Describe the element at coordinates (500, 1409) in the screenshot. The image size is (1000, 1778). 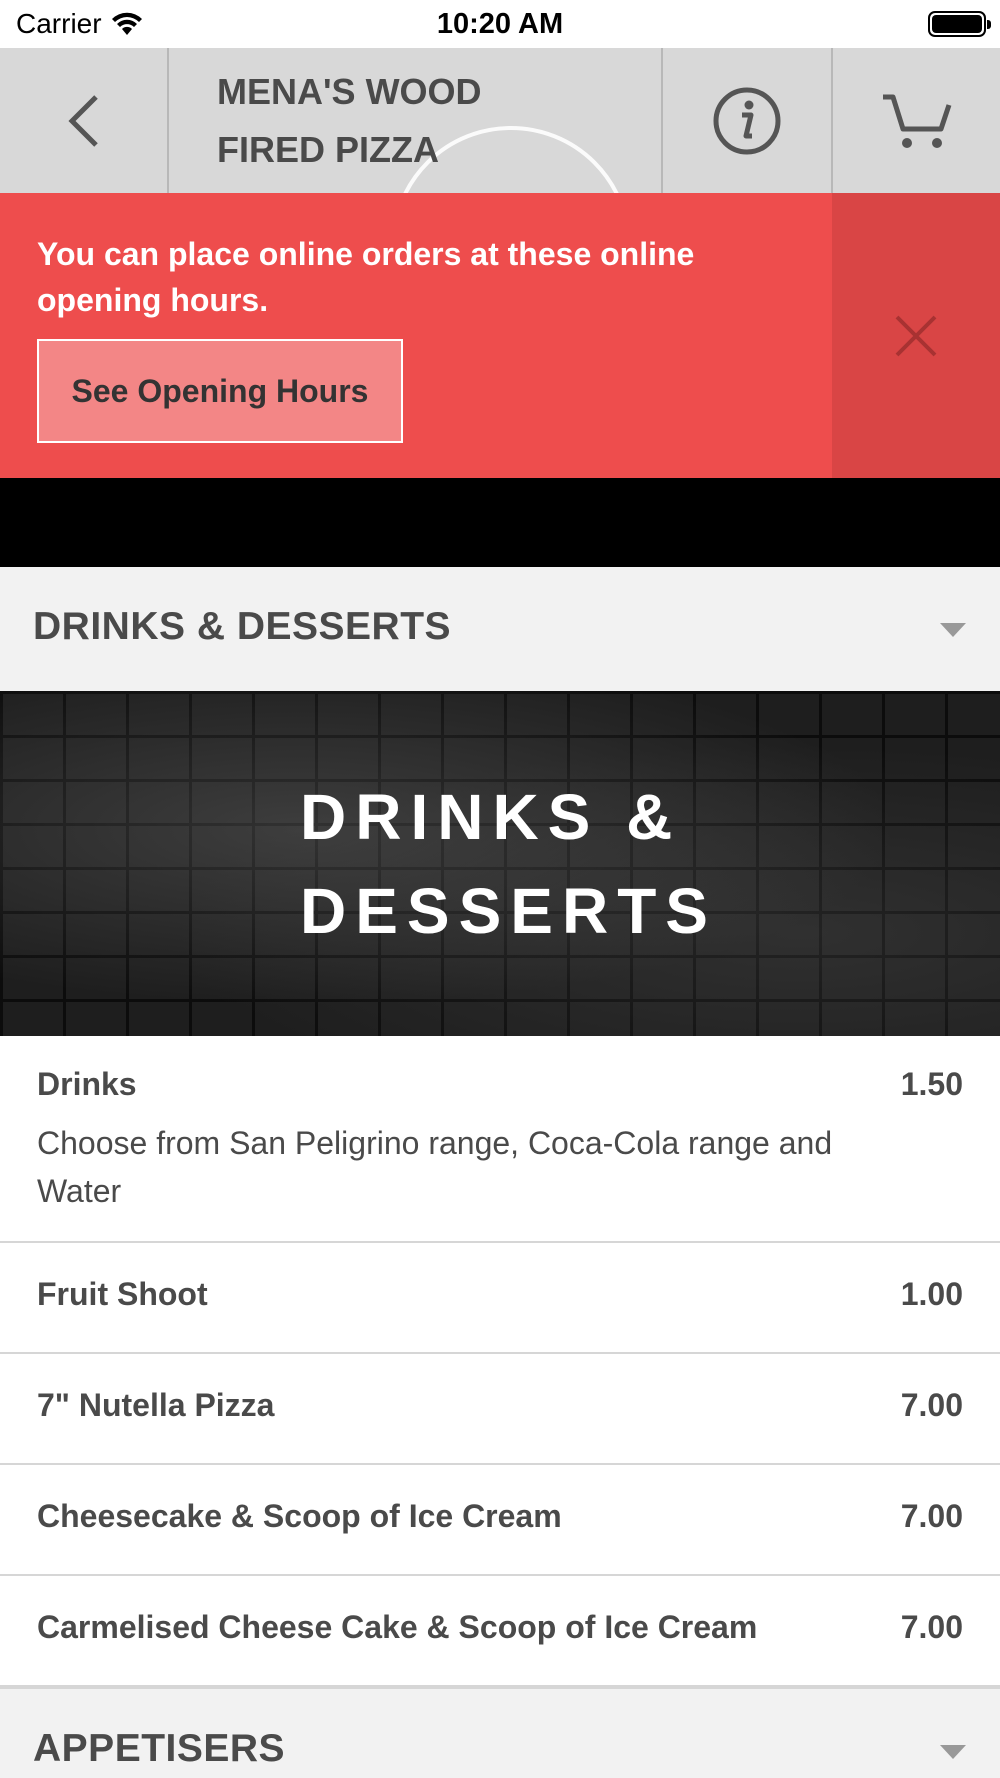
I see `menu-item-nutella-pizza: 7" Nutella Pizza 7.00` at that location.